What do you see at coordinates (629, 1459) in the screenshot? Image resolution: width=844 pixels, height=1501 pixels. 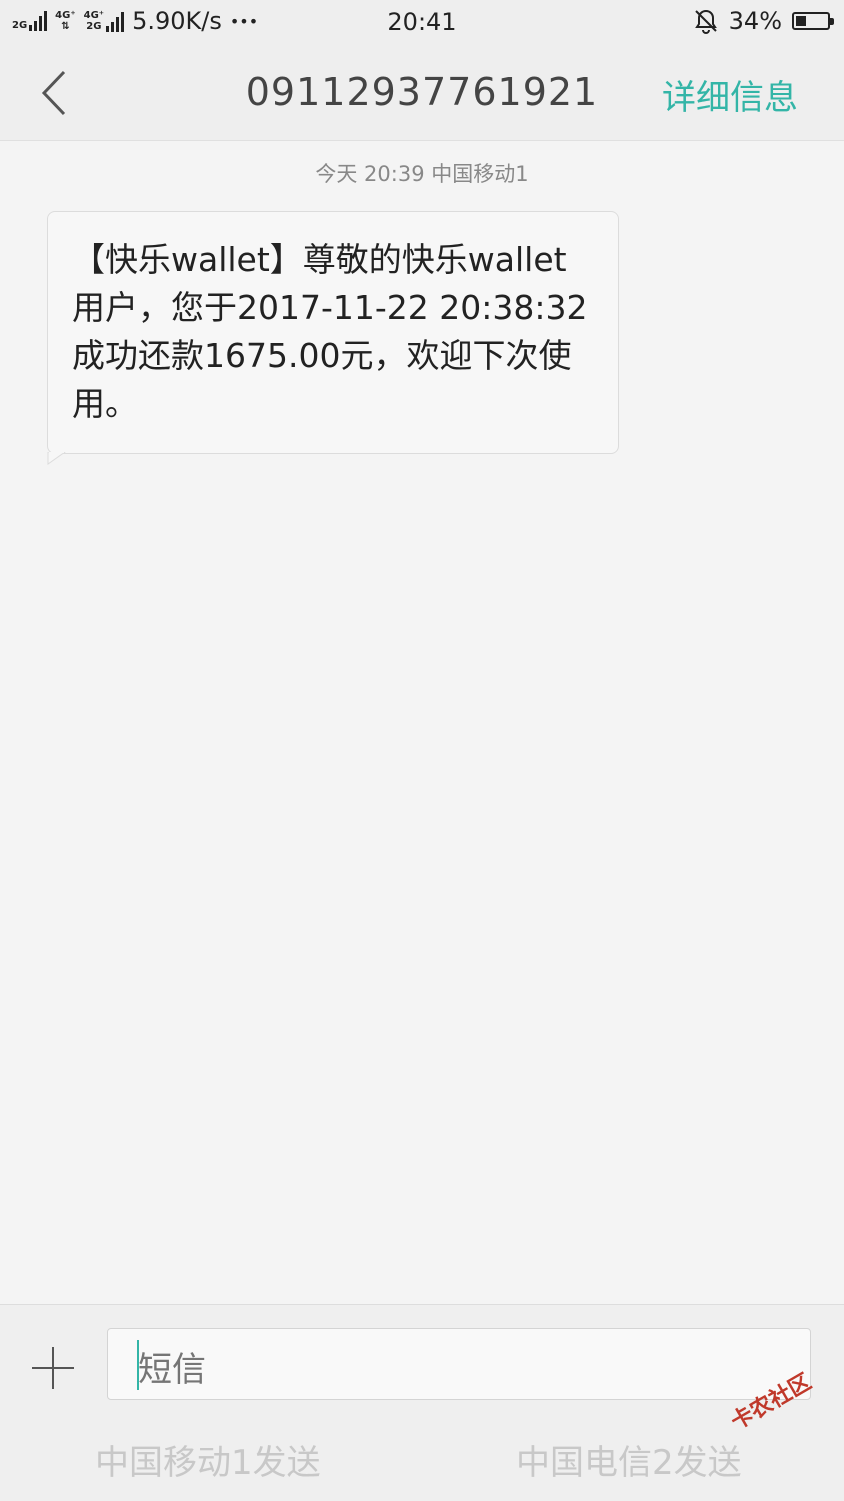 I see `send-sim2-button: 中国电信2发送` at bounding box center [629, 1459].